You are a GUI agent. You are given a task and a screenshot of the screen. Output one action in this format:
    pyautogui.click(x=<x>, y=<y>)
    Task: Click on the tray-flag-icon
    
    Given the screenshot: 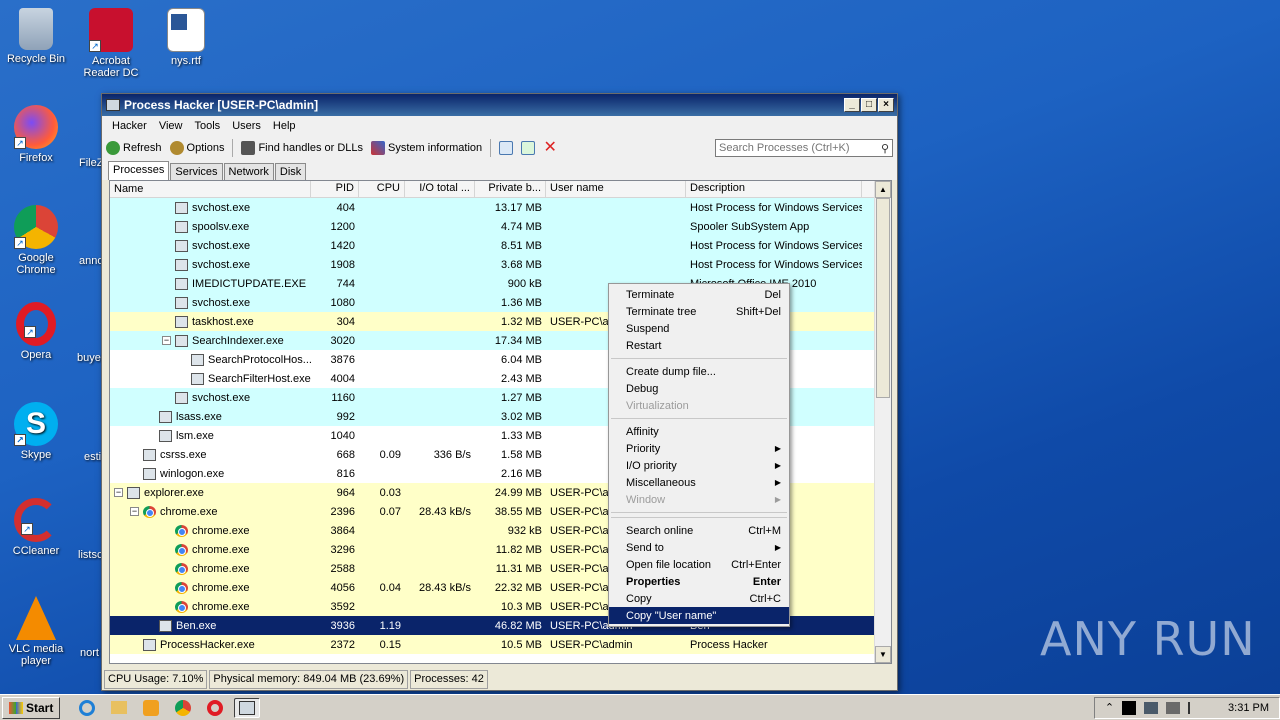 What is the action you would take?
    pyautogui.click(x=1194, y=707)
    